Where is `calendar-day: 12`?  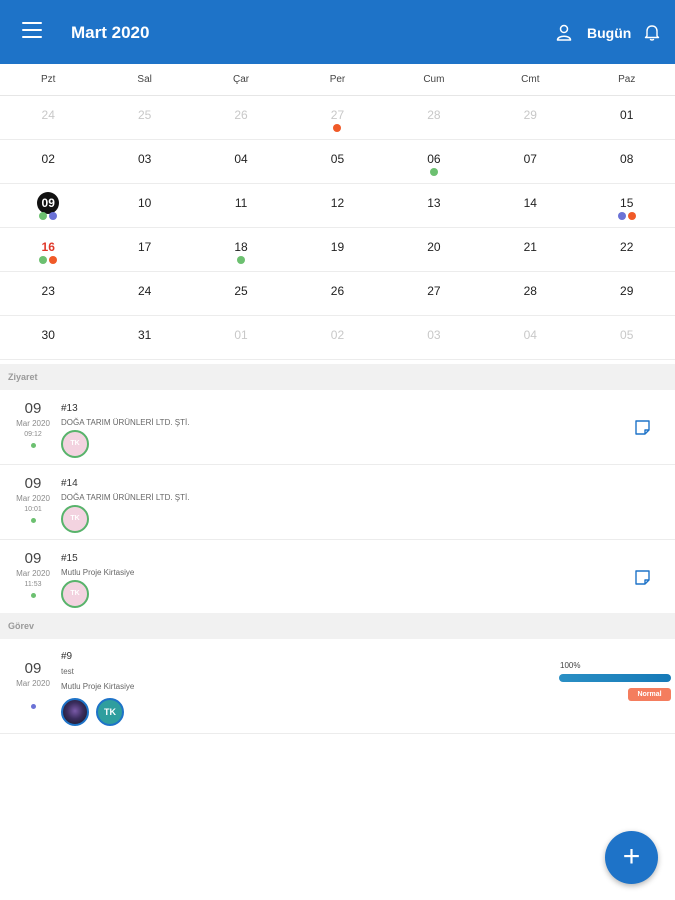
calendar-day: 12 is located at coordinates (337, 205).